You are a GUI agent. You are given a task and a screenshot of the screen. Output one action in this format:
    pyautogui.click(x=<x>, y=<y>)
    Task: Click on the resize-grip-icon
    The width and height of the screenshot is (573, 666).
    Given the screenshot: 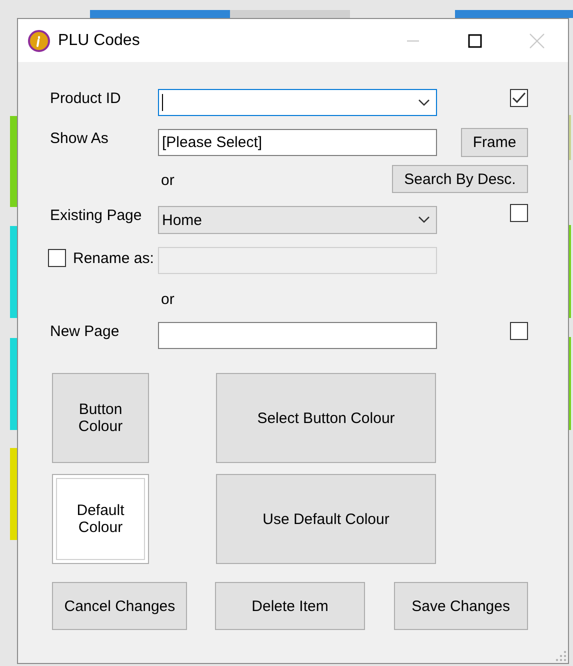 What is the action you would take?
    pyautogui.click(x=561, y=656)
    